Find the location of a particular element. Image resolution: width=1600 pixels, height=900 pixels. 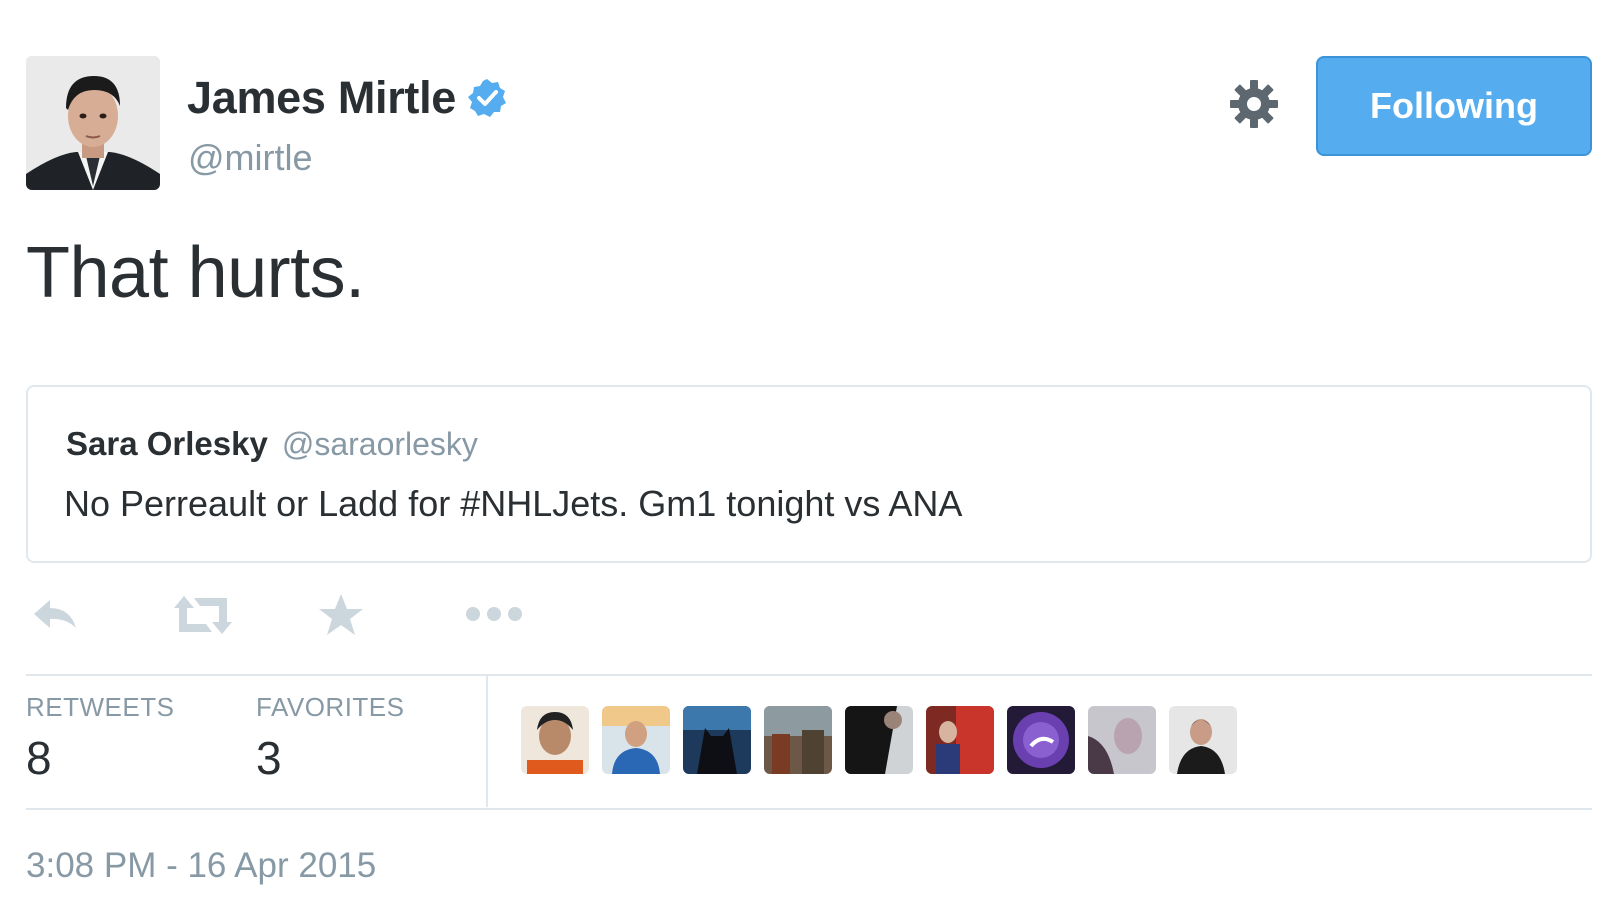

favorites-stat: FAVORITES 3 is located at coordinates (330, 738).